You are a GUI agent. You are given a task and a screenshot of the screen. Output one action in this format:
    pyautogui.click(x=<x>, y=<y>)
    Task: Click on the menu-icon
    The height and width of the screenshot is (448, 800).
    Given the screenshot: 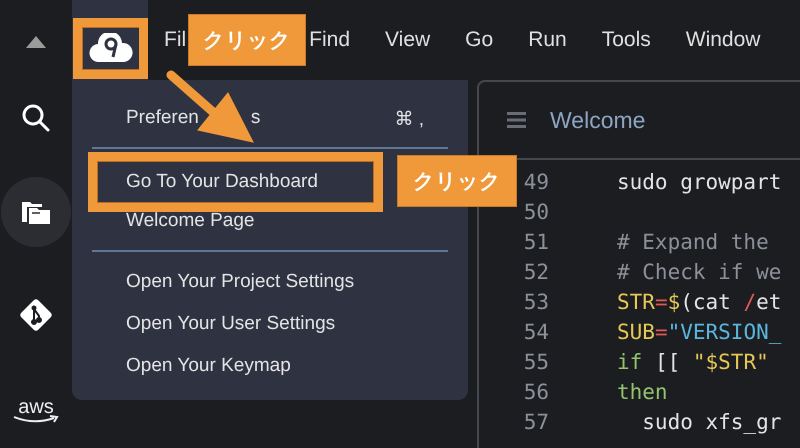 What is the action you would take?
    pyautogui.click(x=516, y=120)
    